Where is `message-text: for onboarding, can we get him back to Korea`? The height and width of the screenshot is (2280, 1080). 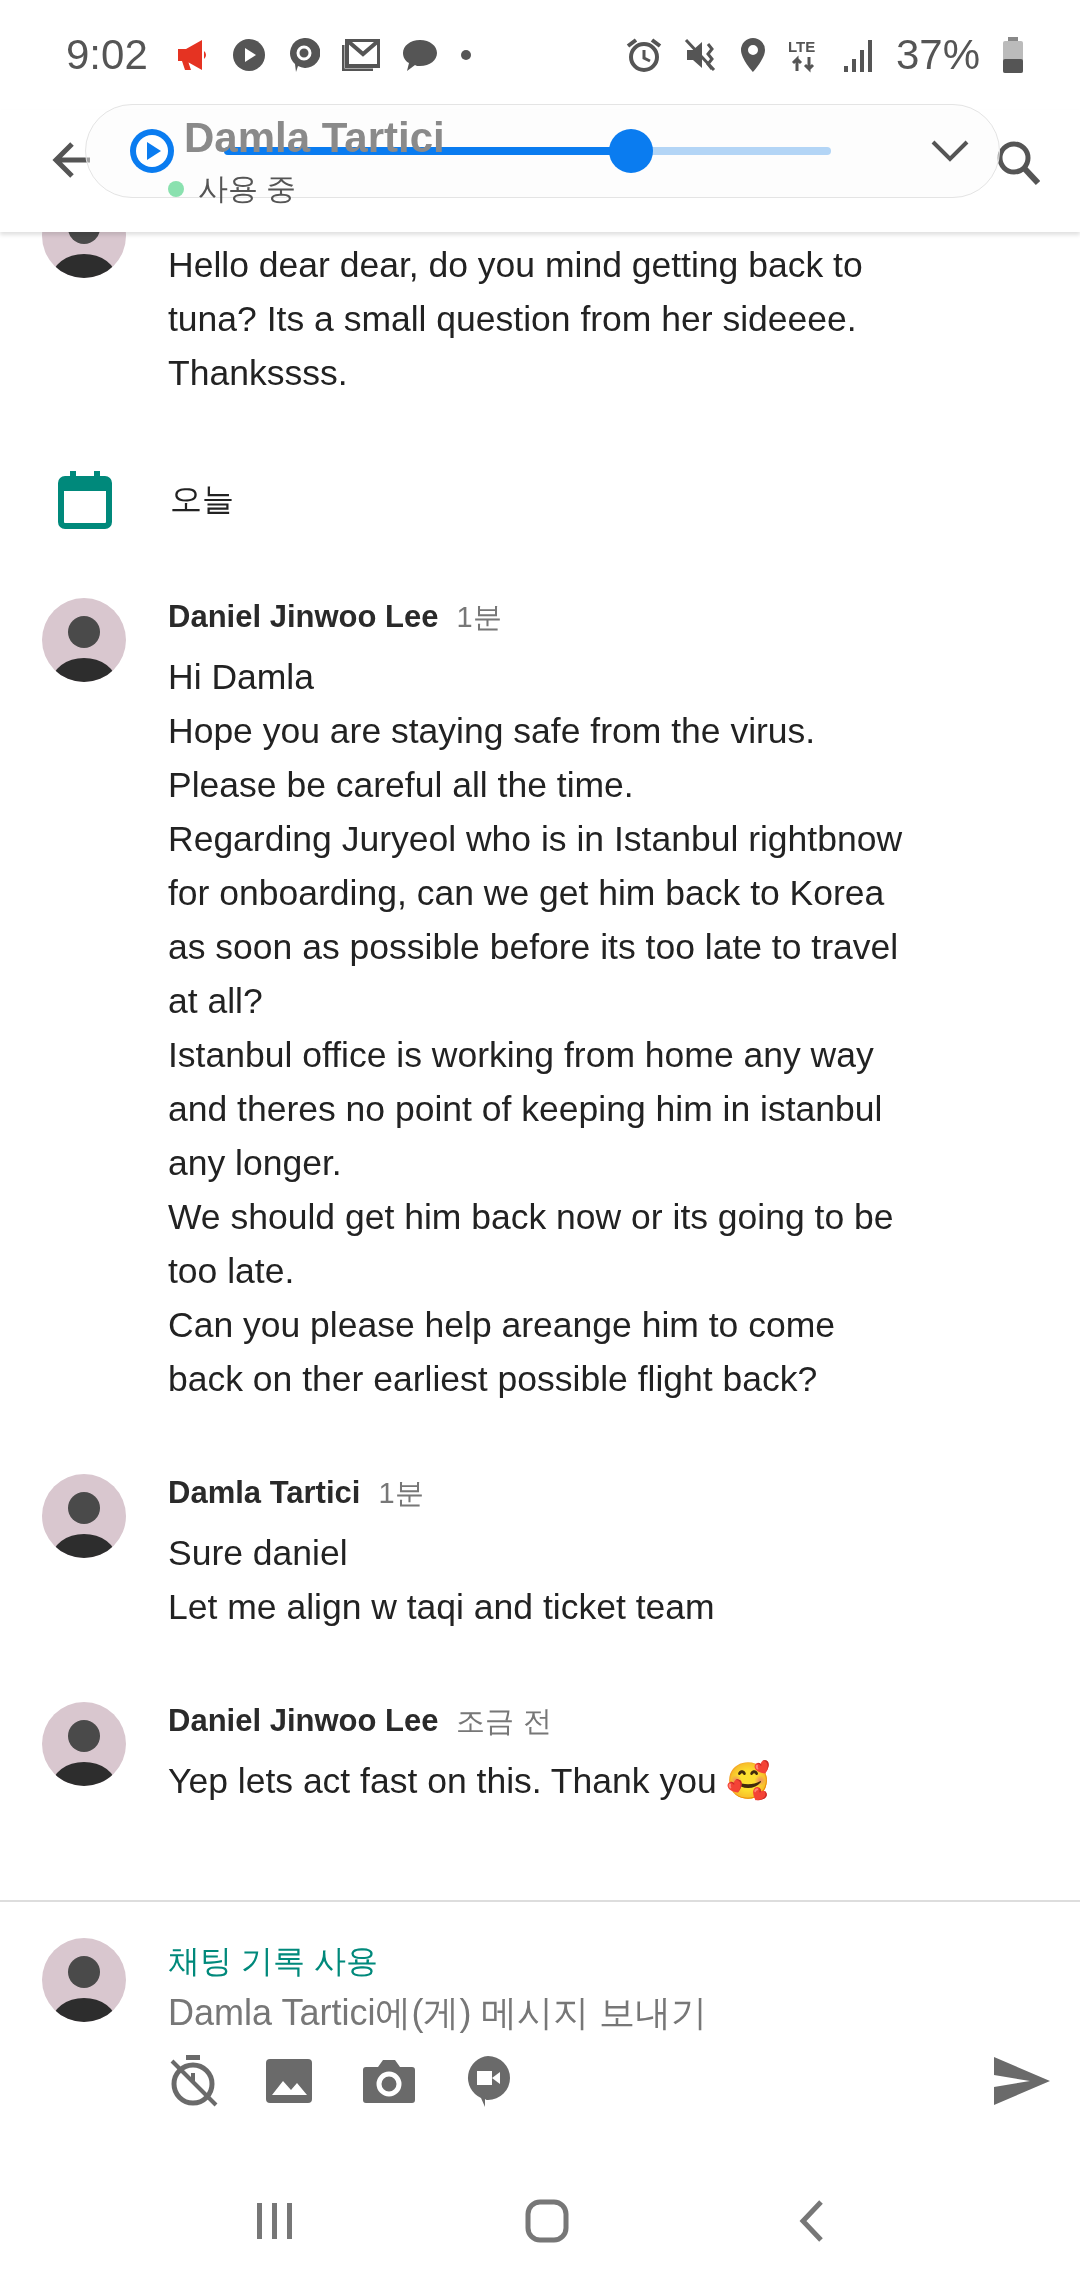
message-text: for onboarding, can we get him back to Korea is located at coordinates (527, 893).